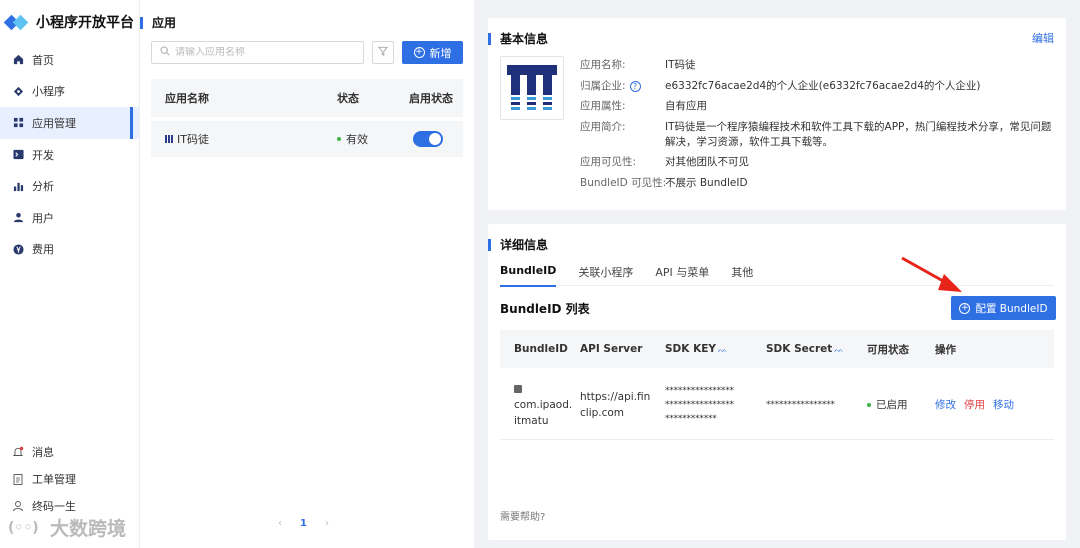 This screenshot has height=548, width=1080. Describe the element at coordinates (706, 182) in the screenshot. I see `info-value: 不展示 BundleID` at that location.